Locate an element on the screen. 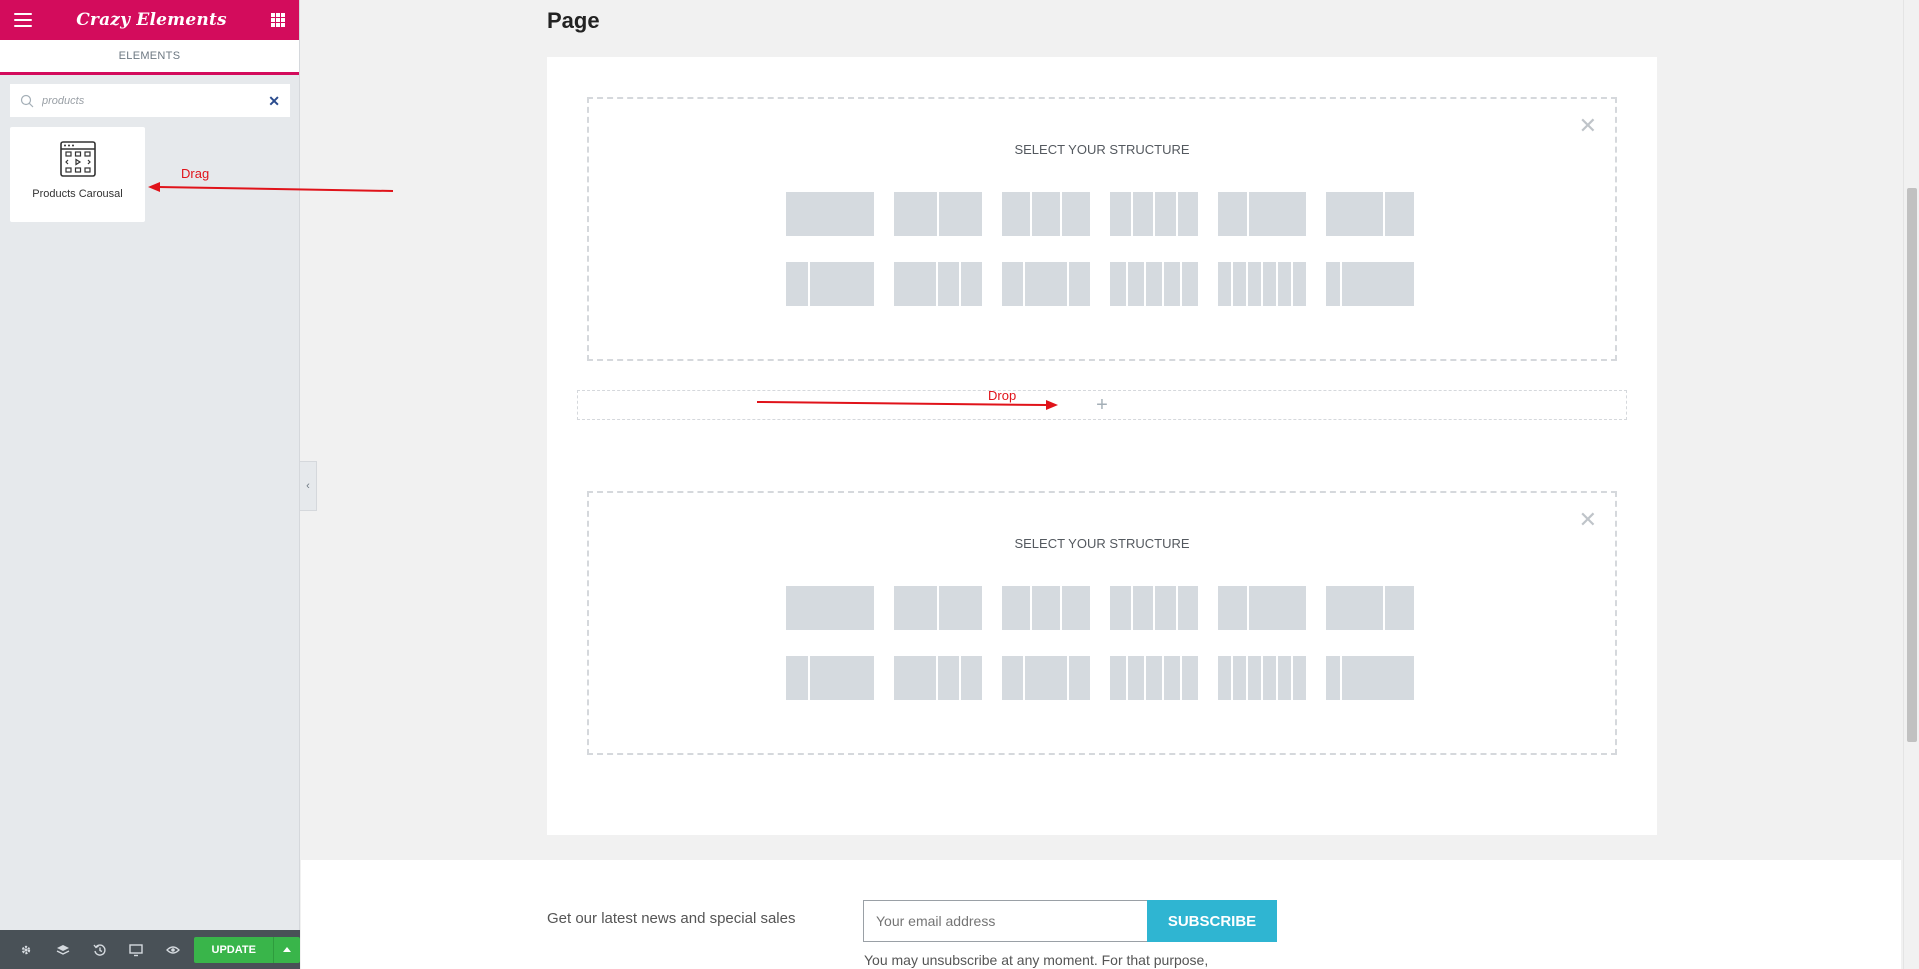 The width and height of the screenshot is (1919, 969). page-scrollbar is located at coordinates (1911, 484).